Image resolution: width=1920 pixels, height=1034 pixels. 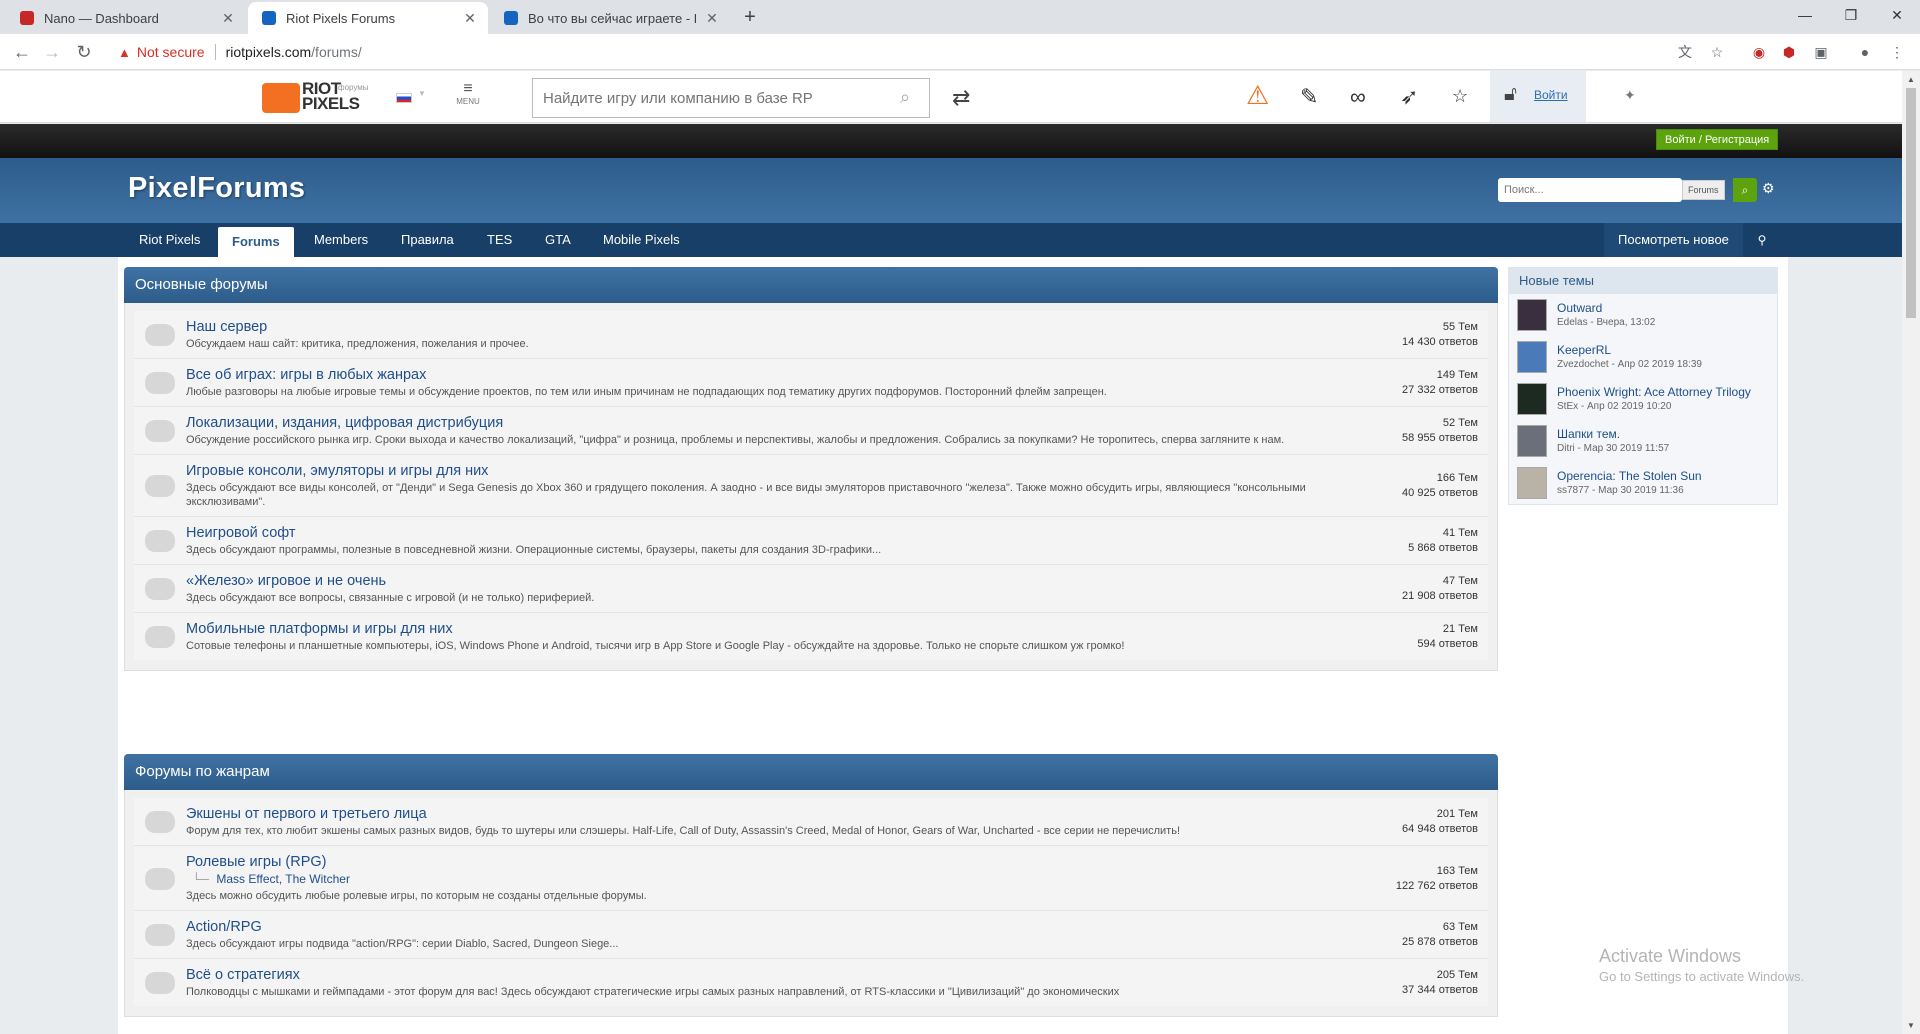 I want to click on login-label: Войти, so click(x=1551, y=95).